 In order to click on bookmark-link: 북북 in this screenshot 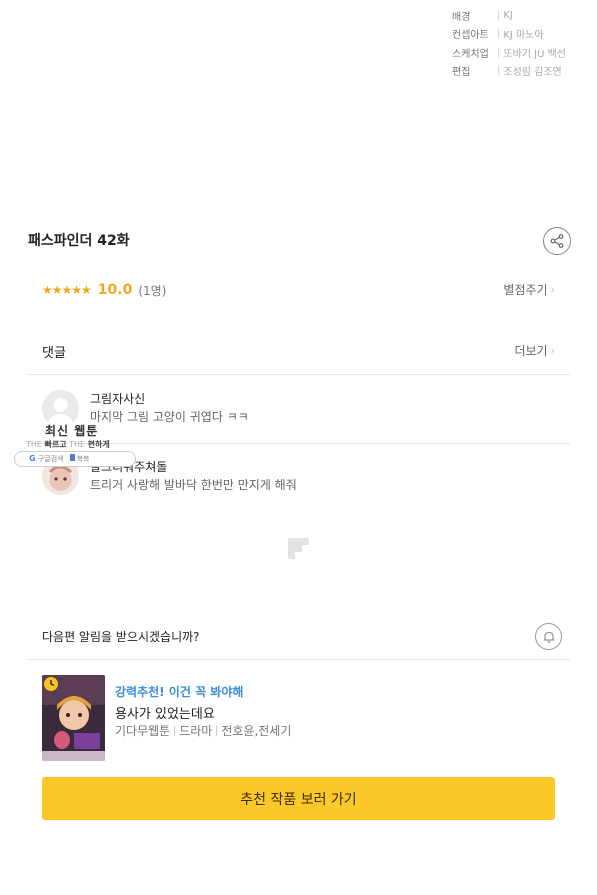, I will do `click(79, 459)`.